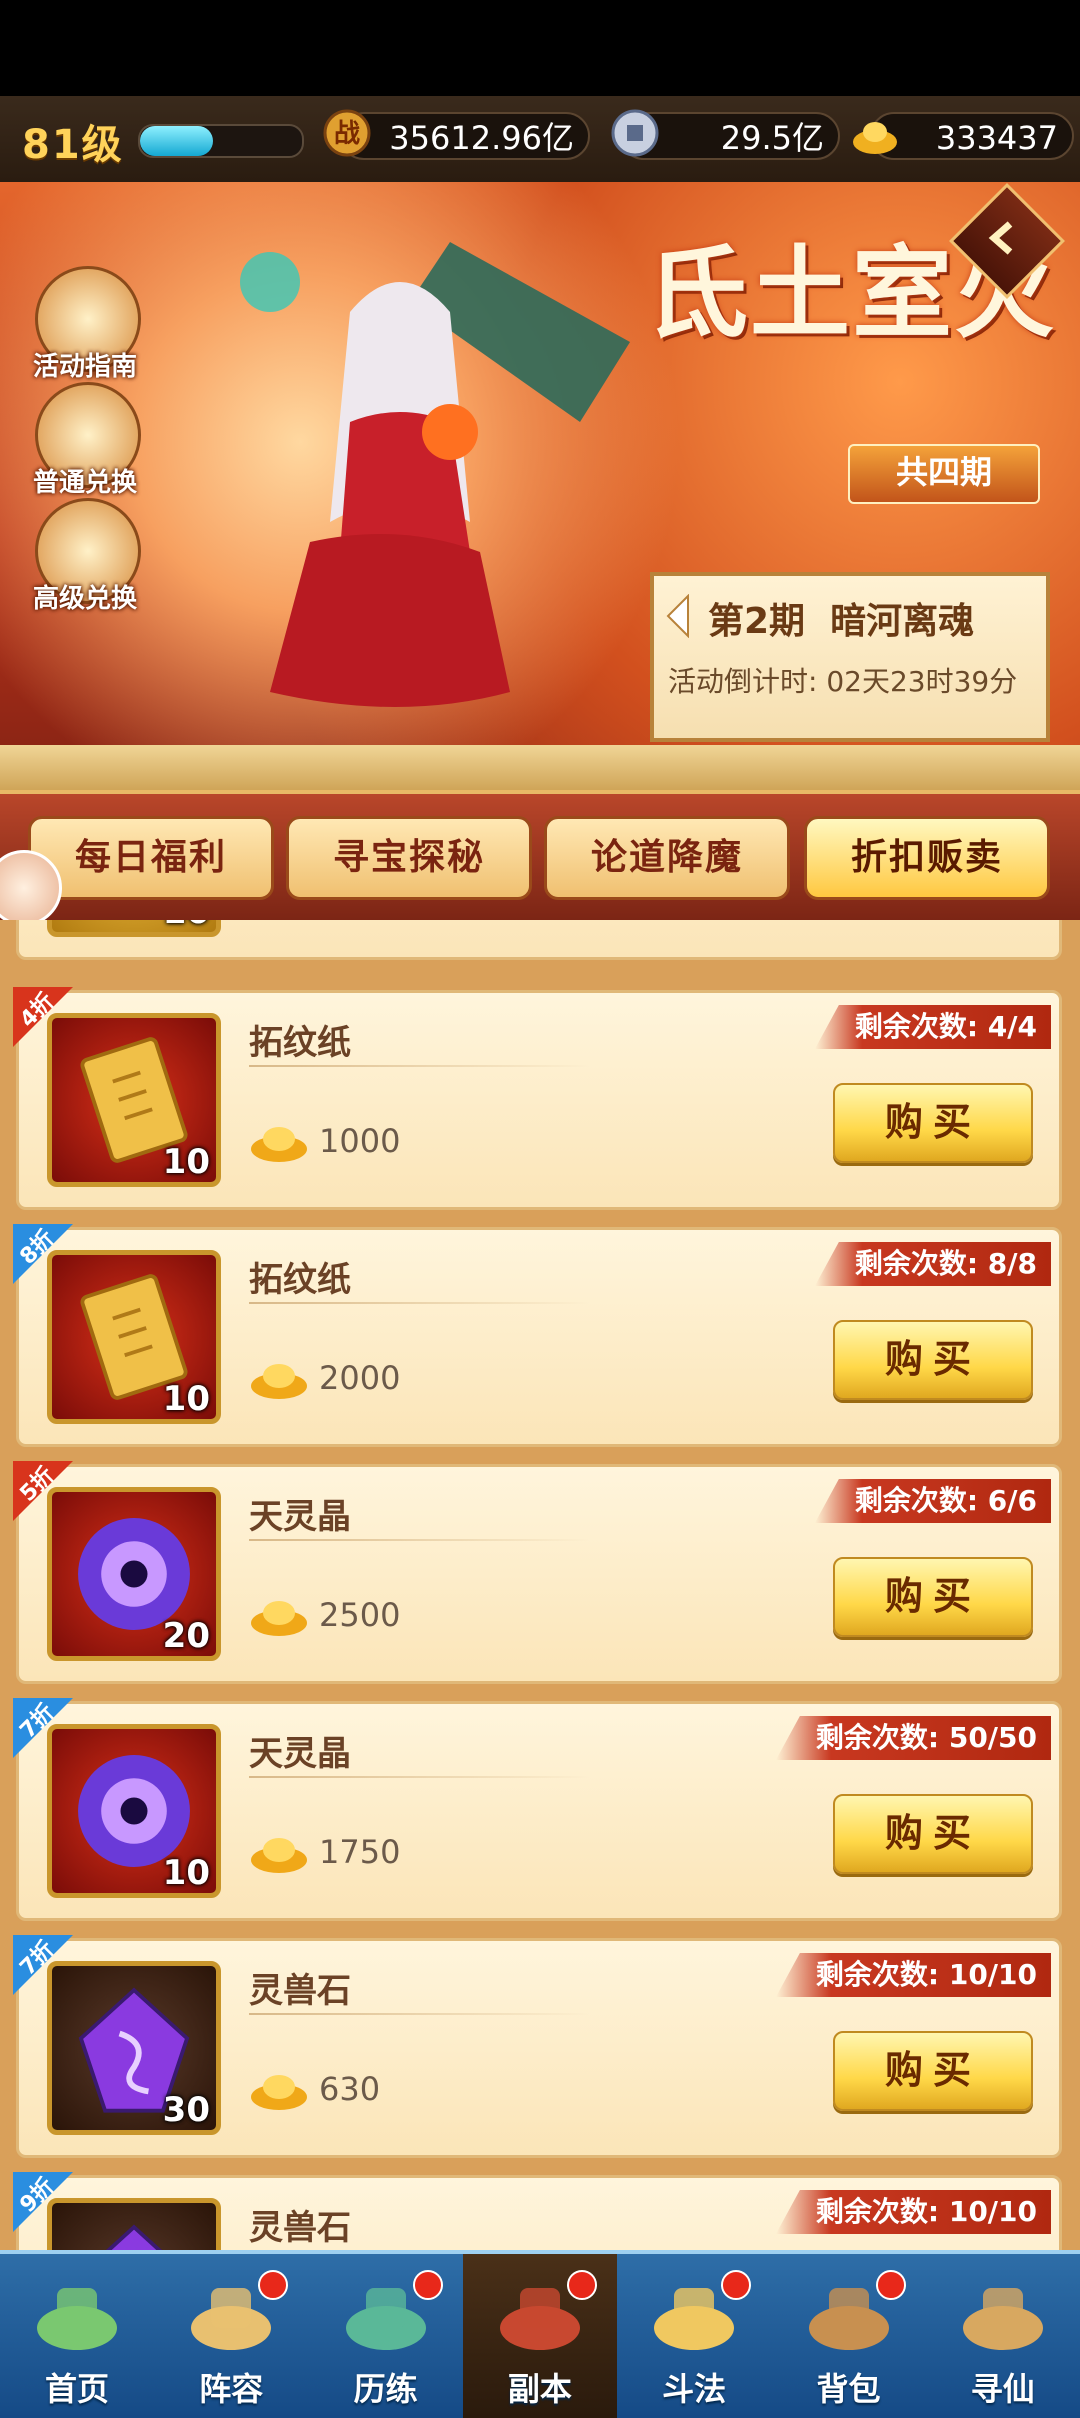  Describe the element at coordinates (85, 440) in the screenshot. I see `normal-exchange-button: 普通兑换` at that location.